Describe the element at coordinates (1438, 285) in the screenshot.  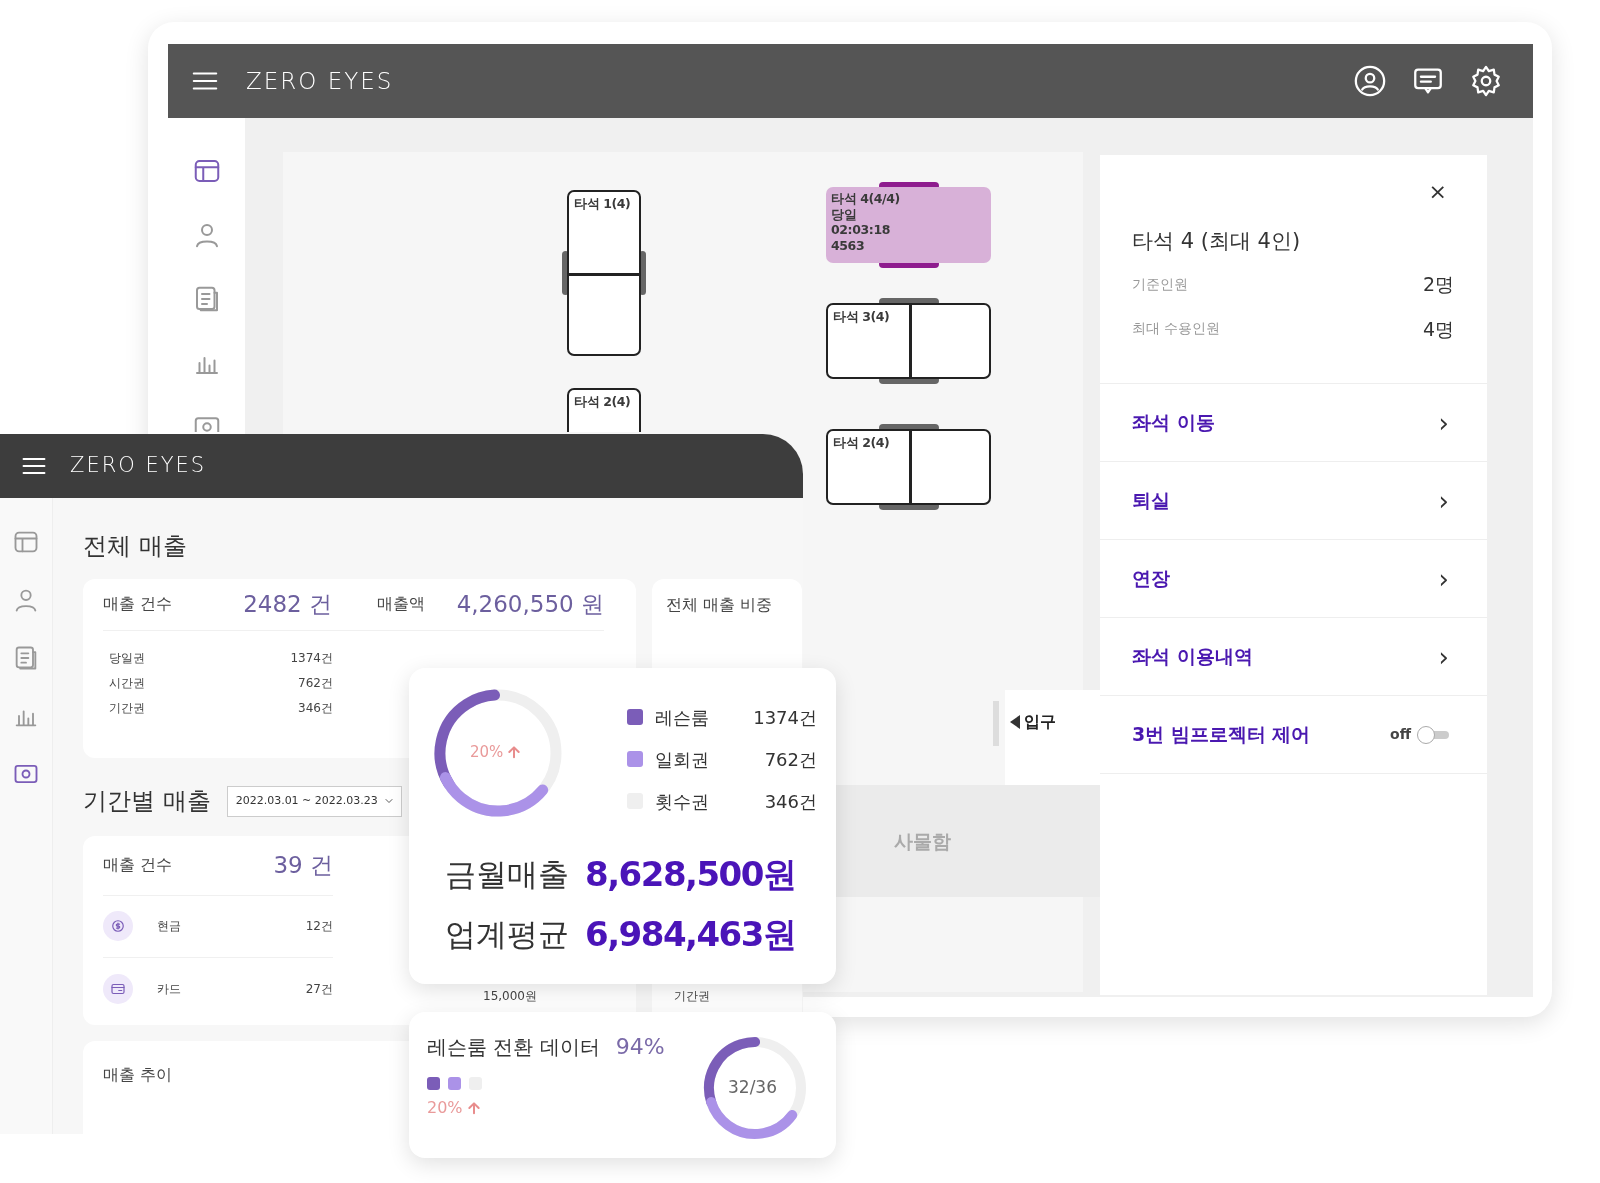
I see `info-value: 2명` at that location.